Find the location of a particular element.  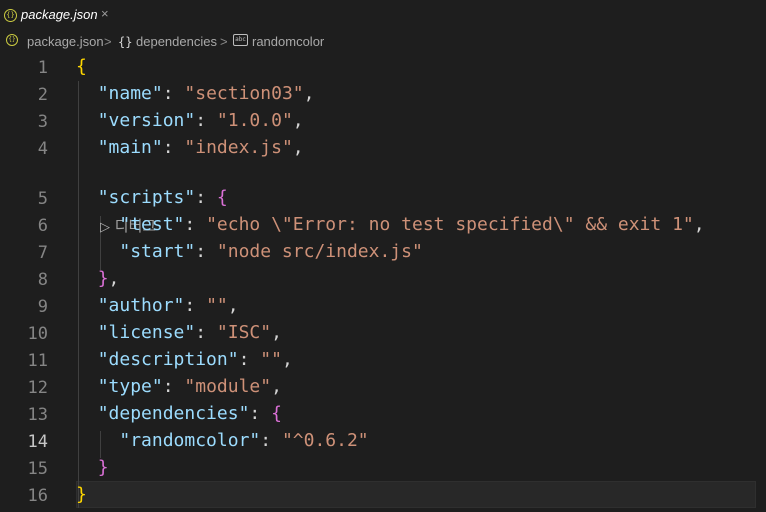

tab-title: package.json is located at coordinates (59, 14).